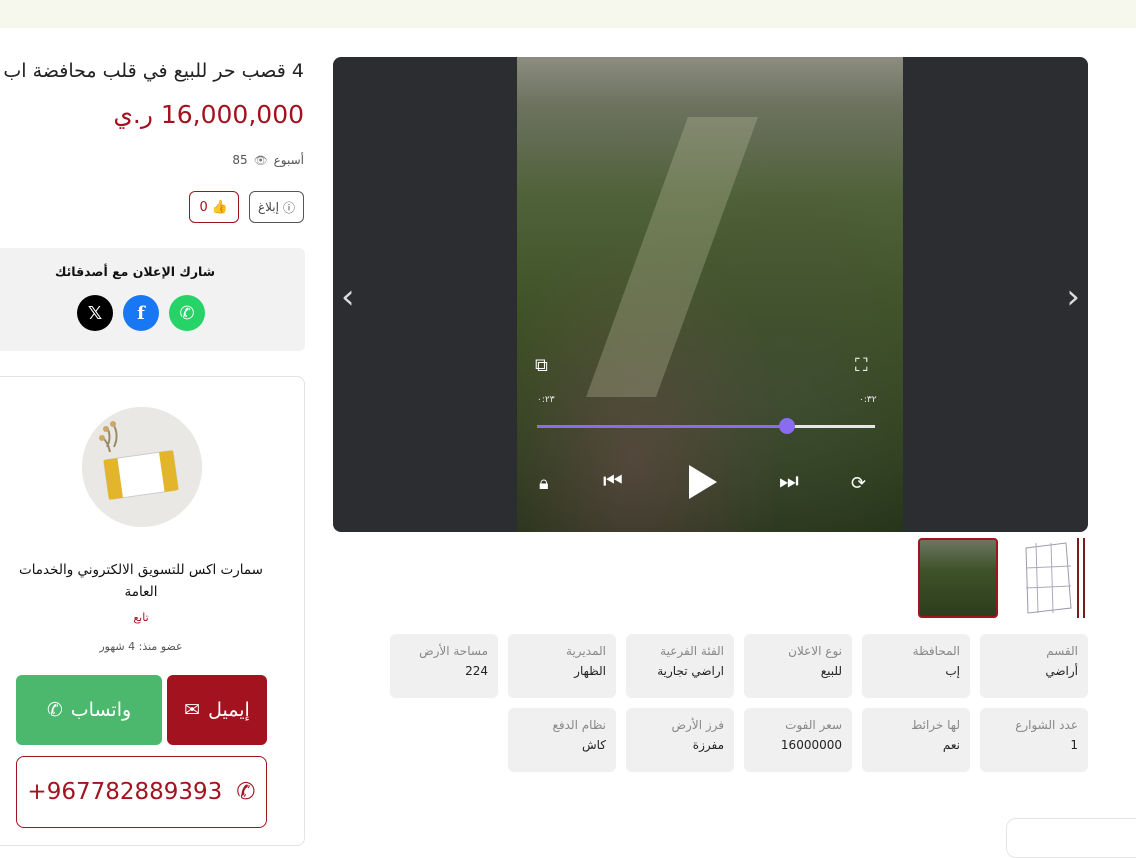 This screenshot has width=1136, height=858. I want to click on floating-panel-edge, so click(1071, 838).